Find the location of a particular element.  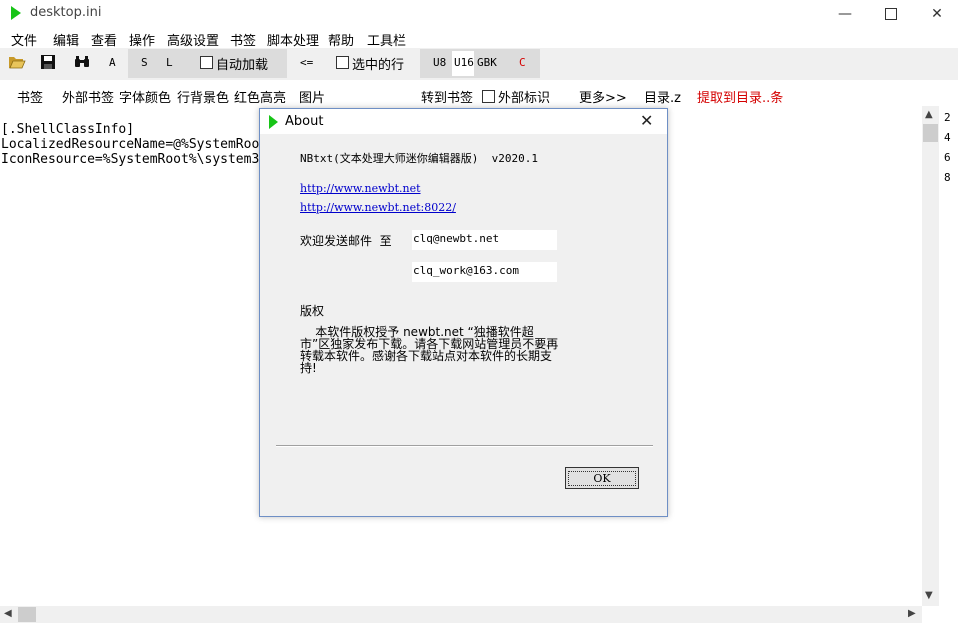

selected-line-label: 选中的行 is located at coordinates (378, 65).